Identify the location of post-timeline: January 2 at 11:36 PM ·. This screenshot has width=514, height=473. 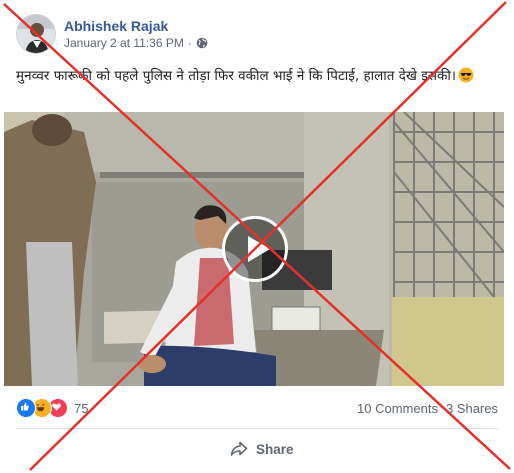
(136, 43).